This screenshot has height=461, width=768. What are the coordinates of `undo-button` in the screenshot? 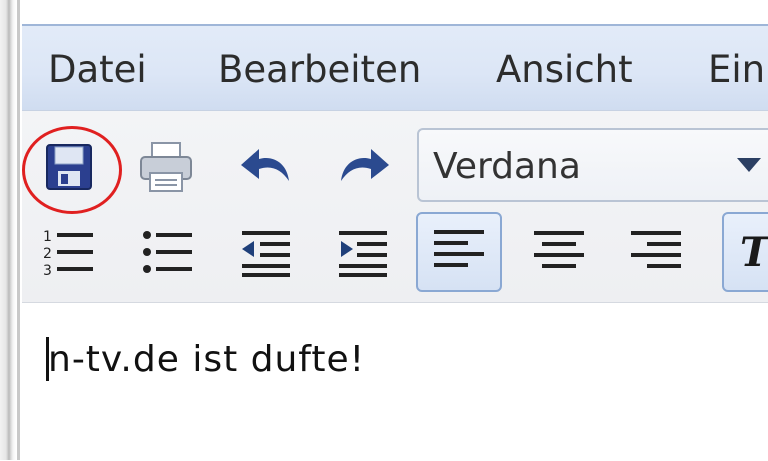 It's located at (267, 167).